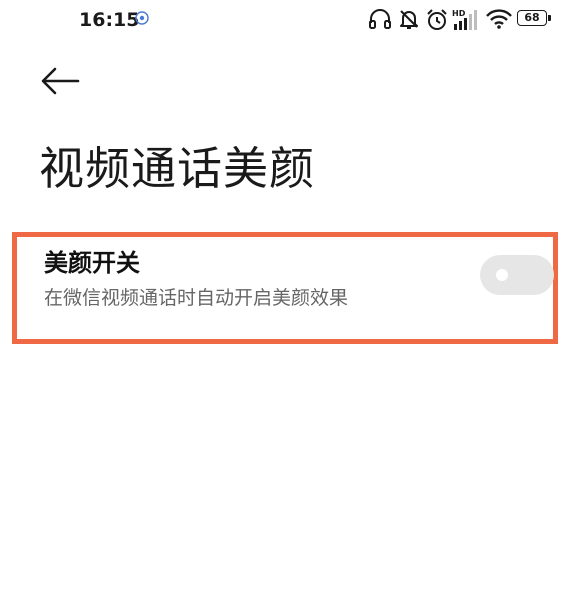 This screenshot has height=595, width=574. I want to click on headphones-icon, so click(380, 19).